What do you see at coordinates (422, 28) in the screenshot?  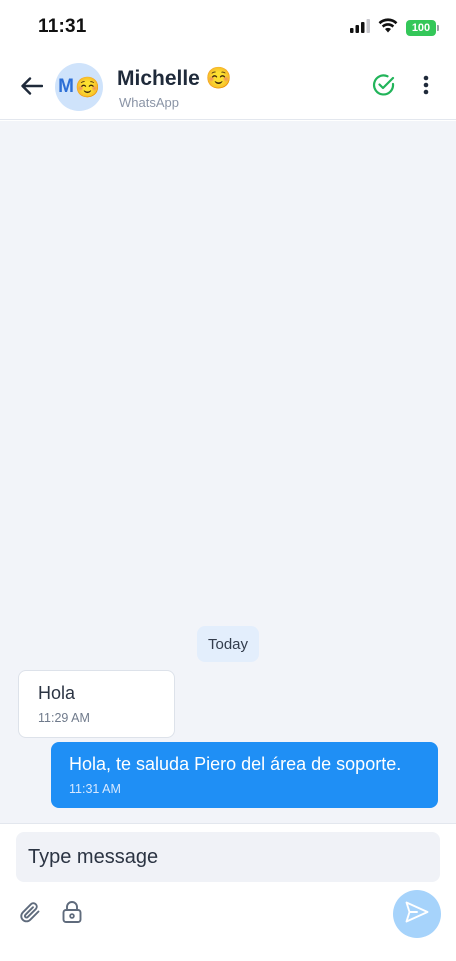 I see `battery-icon: 100` at bounding box center [422, 28].